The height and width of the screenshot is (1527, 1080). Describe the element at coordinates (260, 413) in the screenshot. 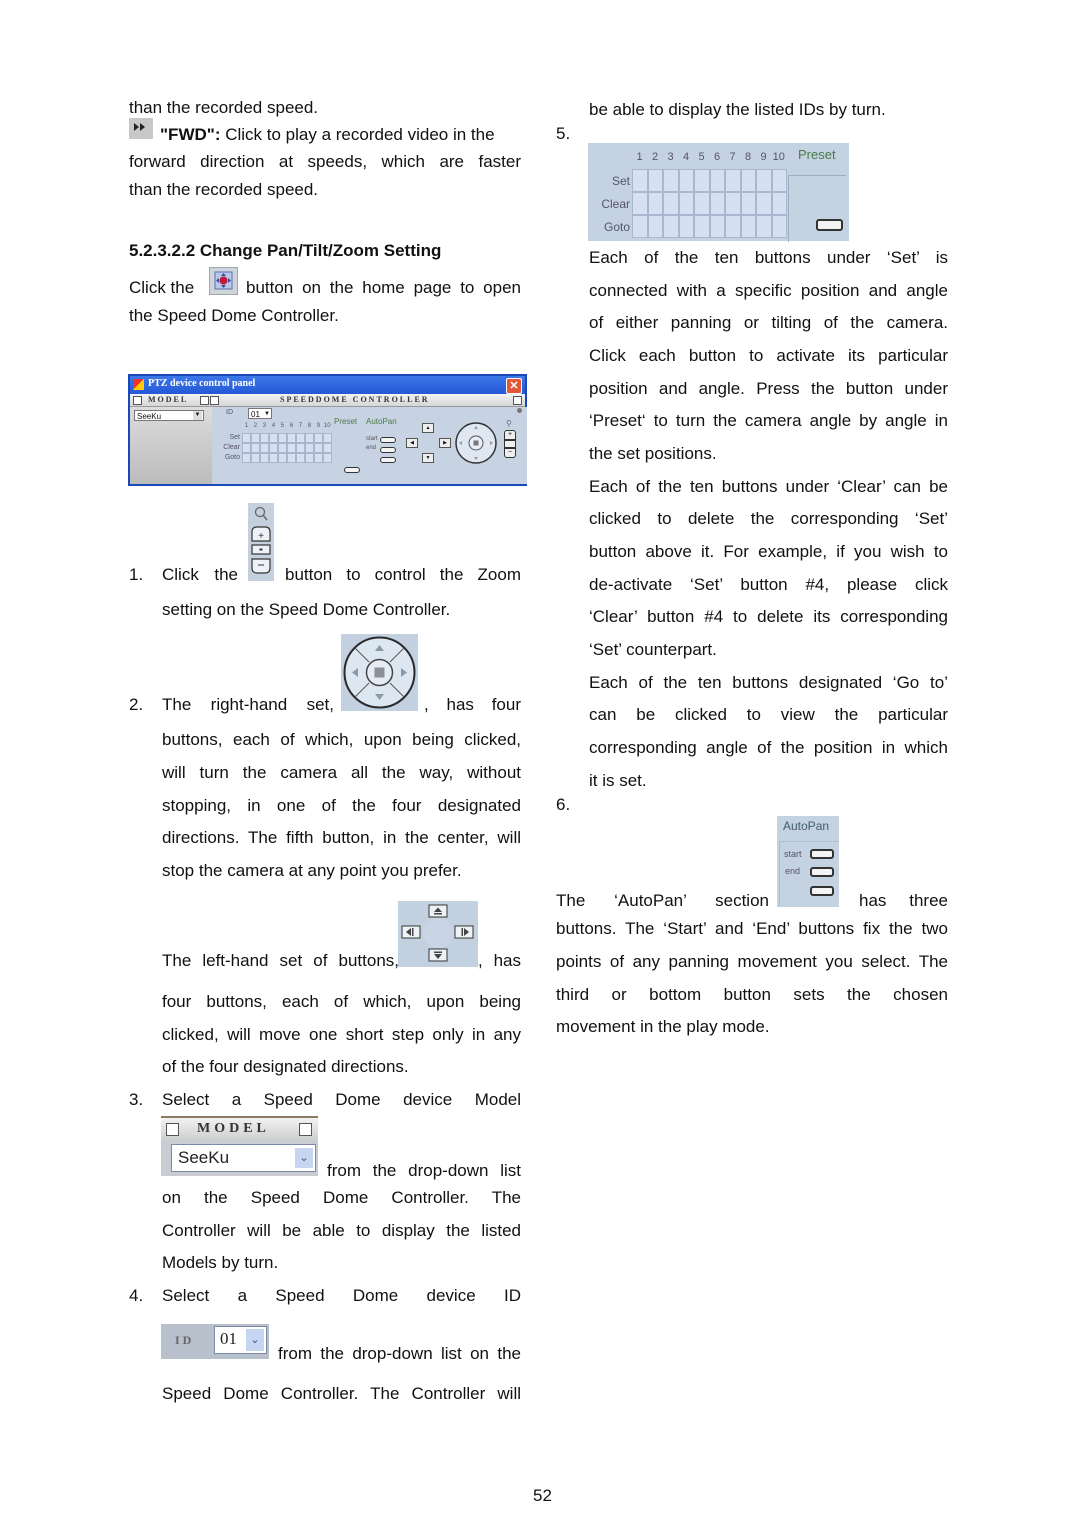

I see `id-dropdown: 01 ▼` at that location.